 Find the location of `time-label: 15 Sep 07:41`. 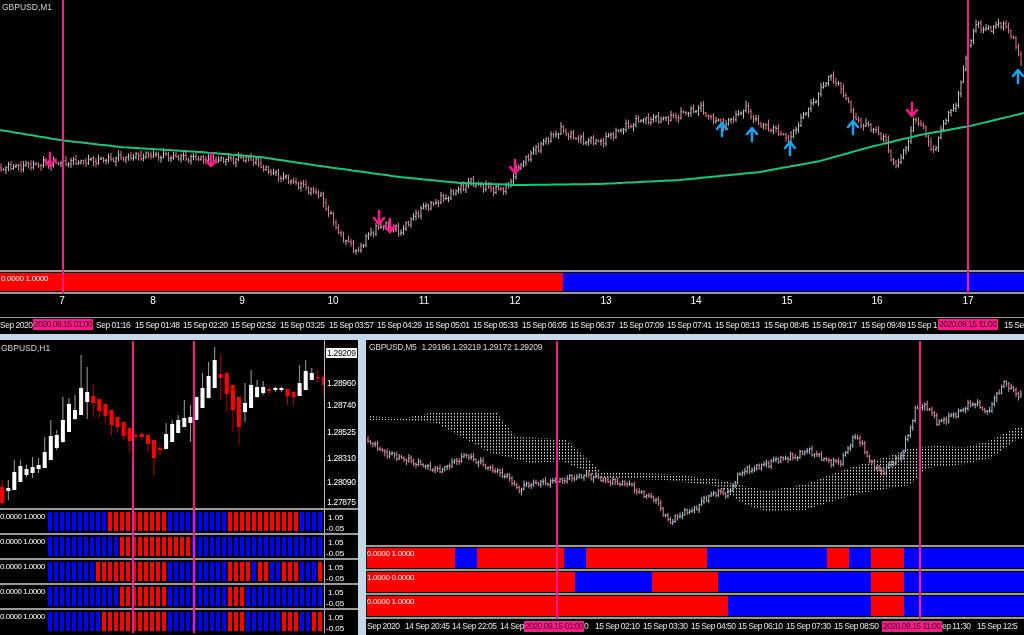

time-label: 15 Sep 07:41 is located at coordinates (689, 325).